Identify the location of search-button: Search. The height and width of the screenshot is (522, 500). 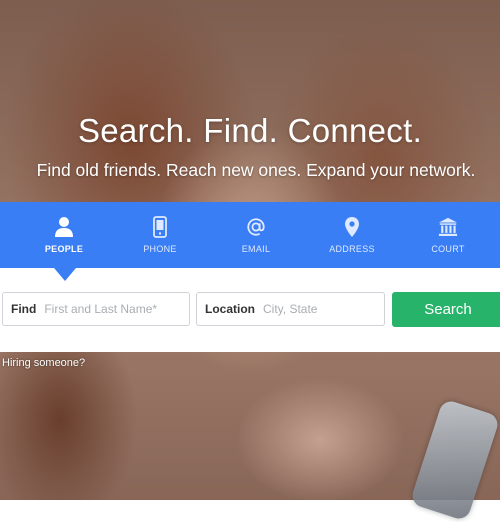
(446, 309).